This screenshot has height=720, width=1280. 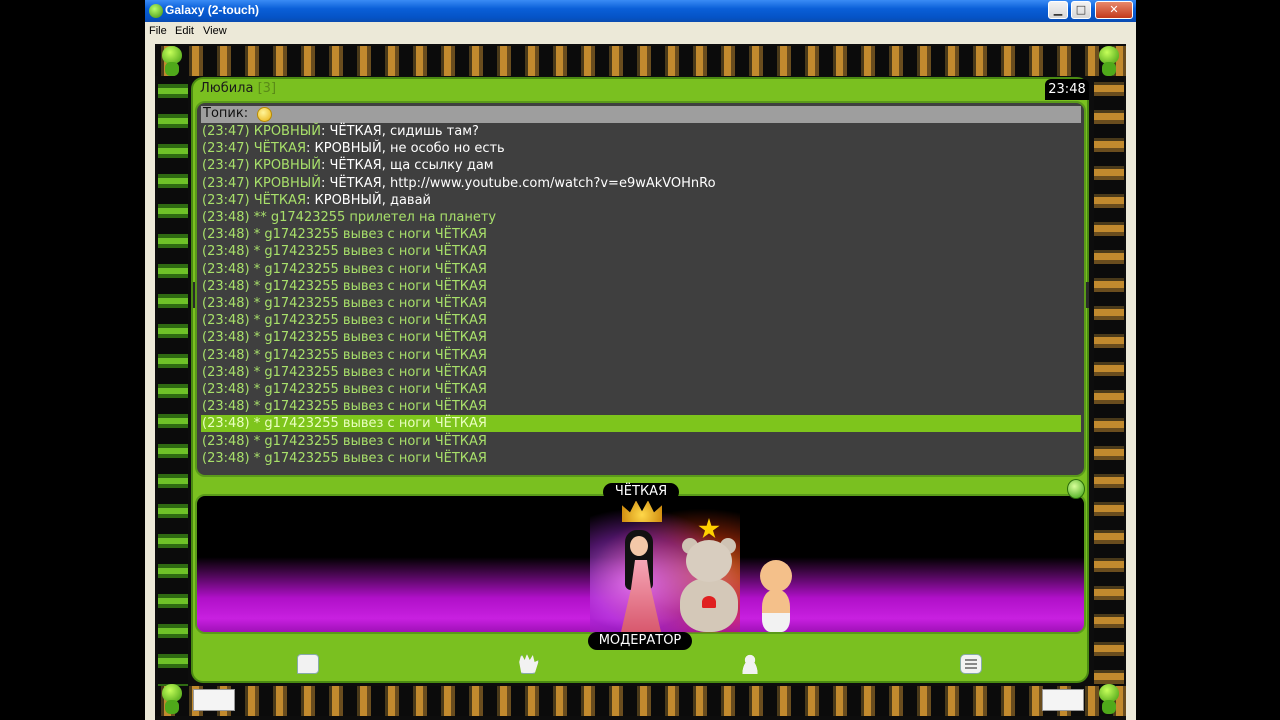 I want to click on message-text: ЧЁТКАЯ, сидишь там?, so click(x=402, y=131).